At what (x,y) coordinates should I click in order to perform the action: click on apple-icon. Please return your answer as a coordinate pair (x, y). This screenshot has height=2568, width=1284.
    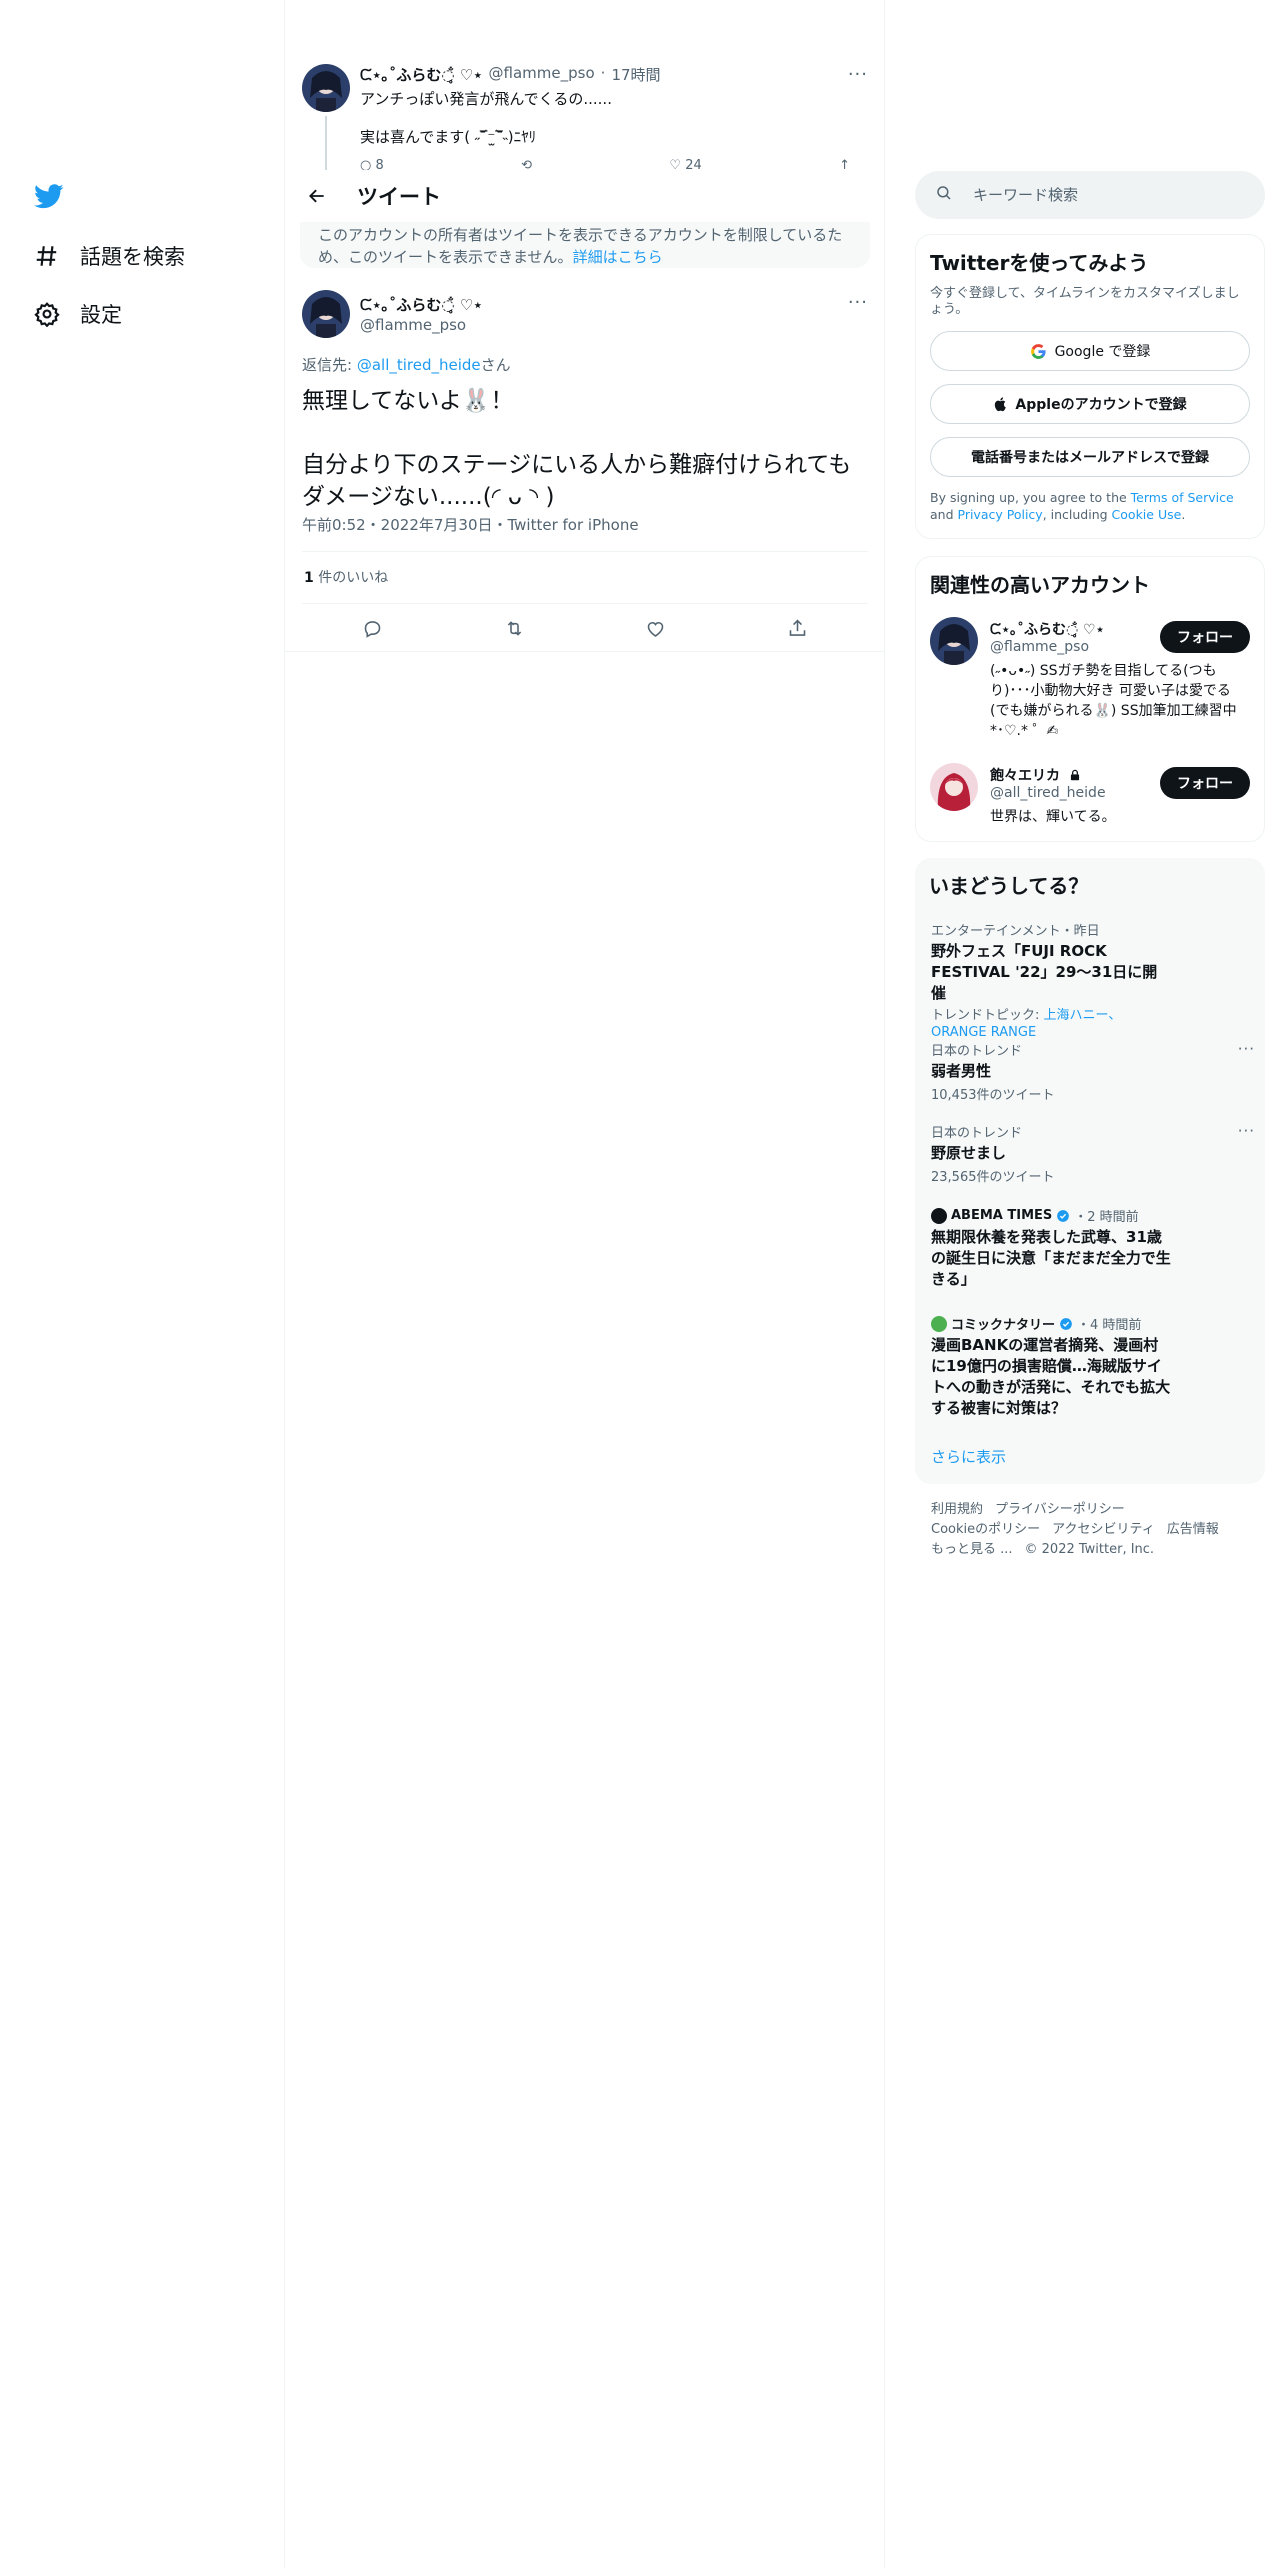
    Looking at the image, I should click on (1001, 404).